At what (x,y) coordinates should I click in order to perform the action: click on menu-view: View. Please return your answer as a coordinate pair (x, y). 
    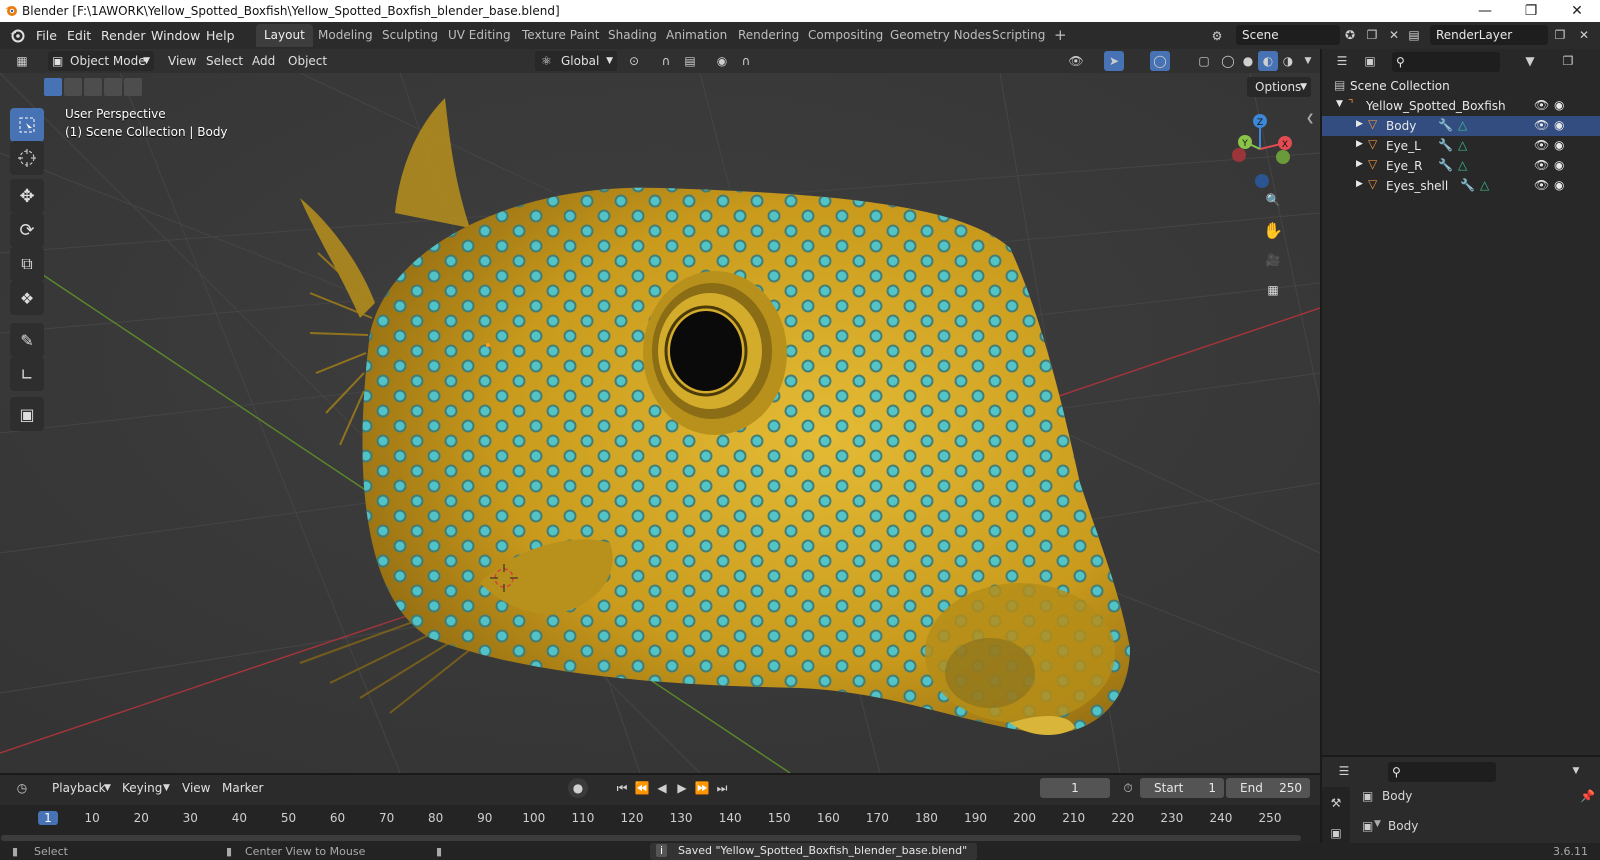
    Looking at the image, I should click on (182, 61).